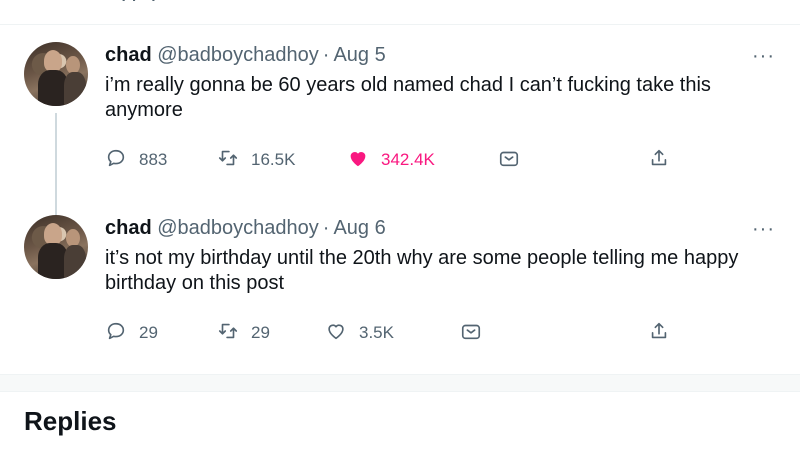 Image resolution: width=800 pixels, height=450 pixels. Describe the element at coordinates (400, 12) in the screenshot. I see `previous-tweet-cutoff: ·· ·` at that location.